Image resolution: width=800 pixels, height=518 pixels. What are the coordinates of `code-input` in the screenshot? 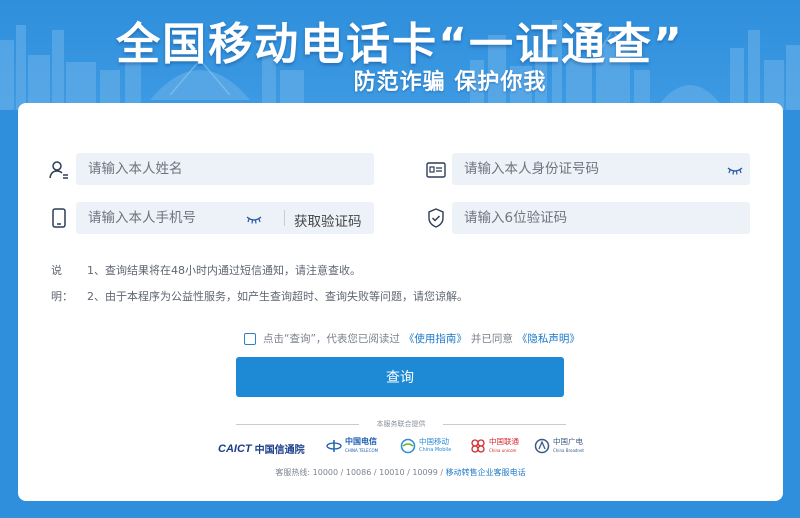 It's located at (607, 218).